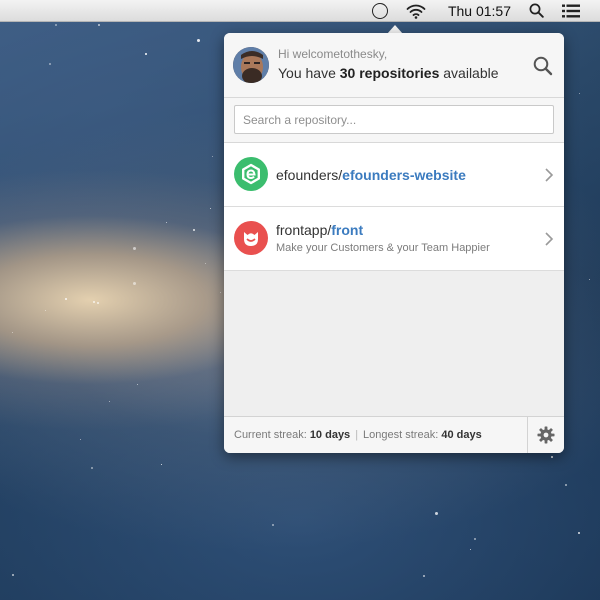  I want to click on front-logo-icon, so click(251, 238).